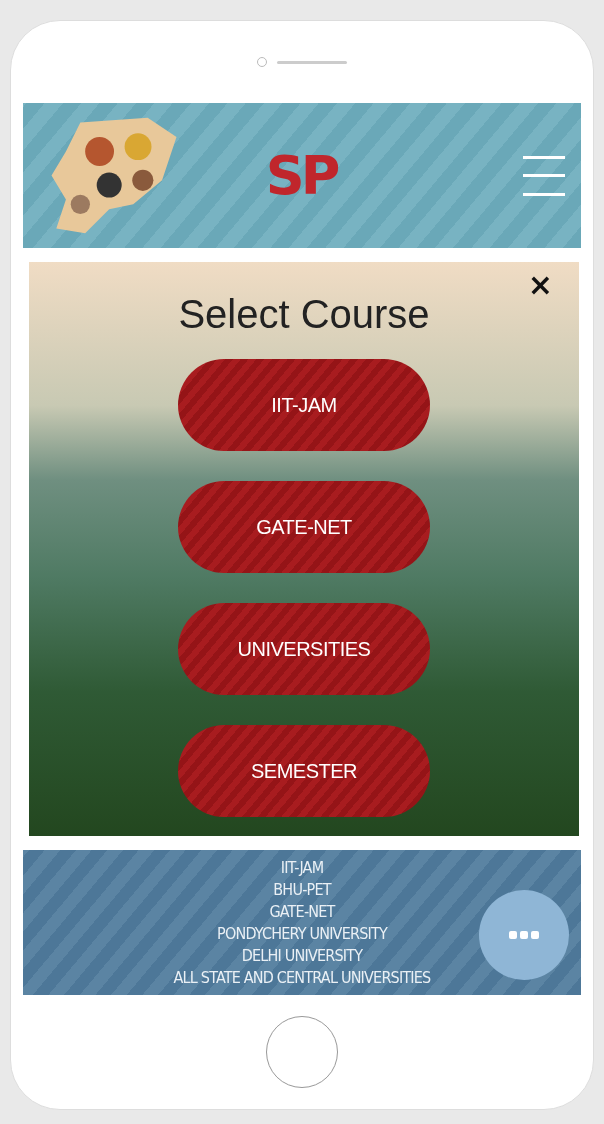 This screenshot has height=1124, width=604. Describe the element at coordinates (302, 889) in the screenshot. I see `exam-name: BHU-PET` at that location.